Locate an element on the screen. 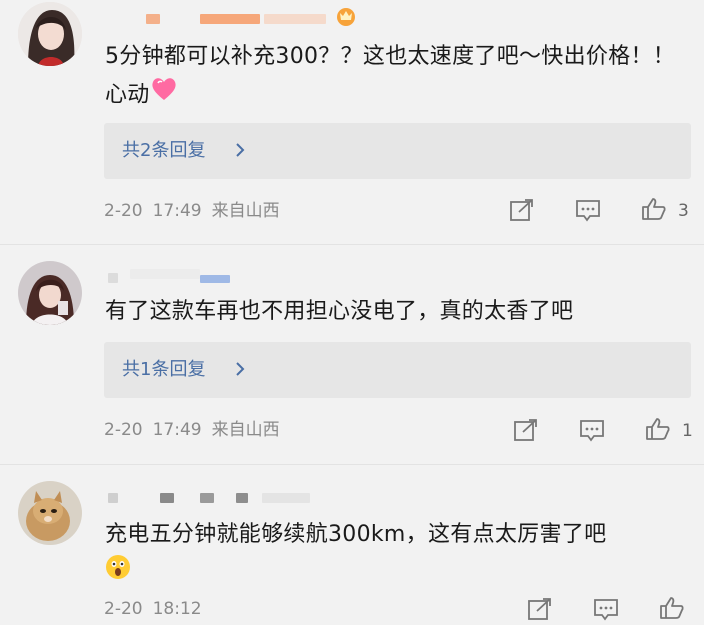  comment-meta: 2-20 18:12 is located at coordinates (158, 609).